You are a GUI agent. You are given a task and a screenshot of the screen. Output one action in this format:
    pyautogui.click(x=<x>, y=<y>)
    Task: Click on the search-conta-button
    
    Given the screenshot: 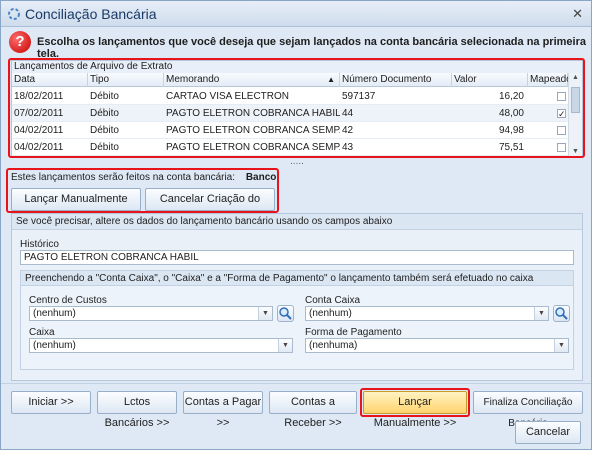 What is the action you would take?
    pyautogui.click(x=561, y=313)
    